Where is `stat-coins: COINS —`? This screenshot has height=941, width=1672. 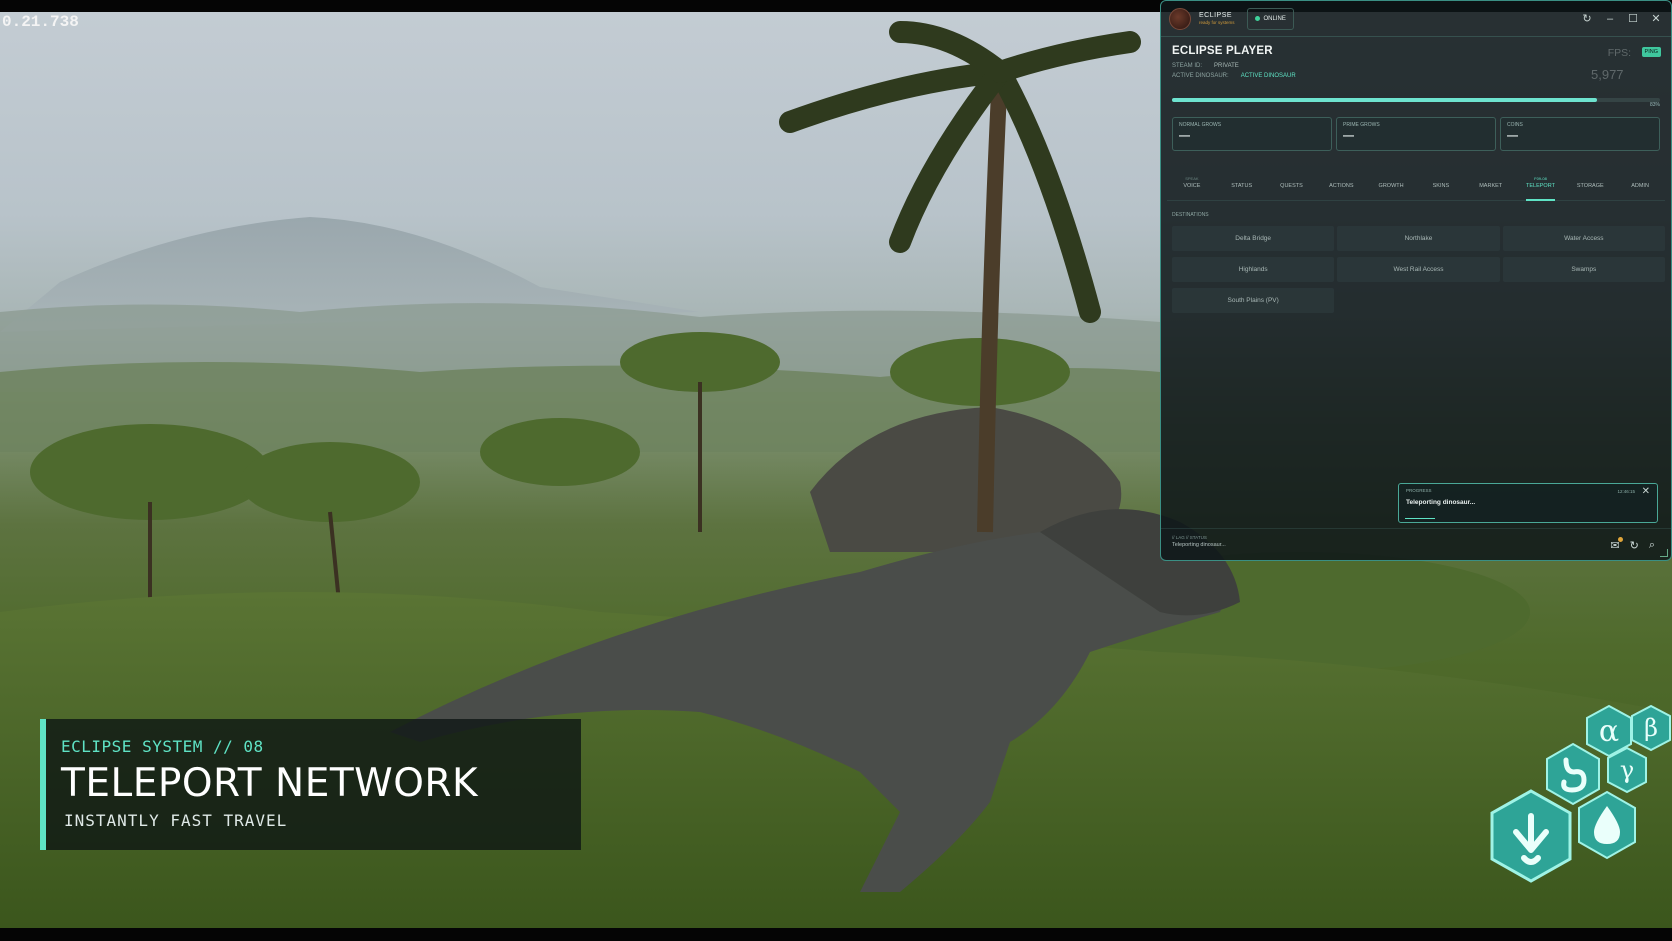 stat-coins: COINS — is located at coordinates (1580, 134).